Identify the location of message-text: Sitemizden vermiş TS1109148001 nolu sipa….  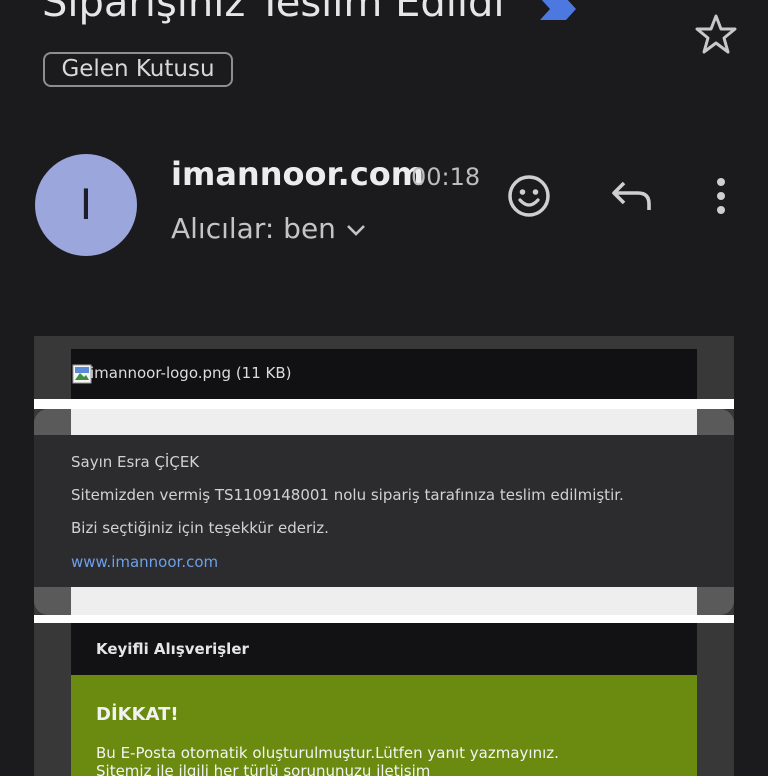
(347, 495).